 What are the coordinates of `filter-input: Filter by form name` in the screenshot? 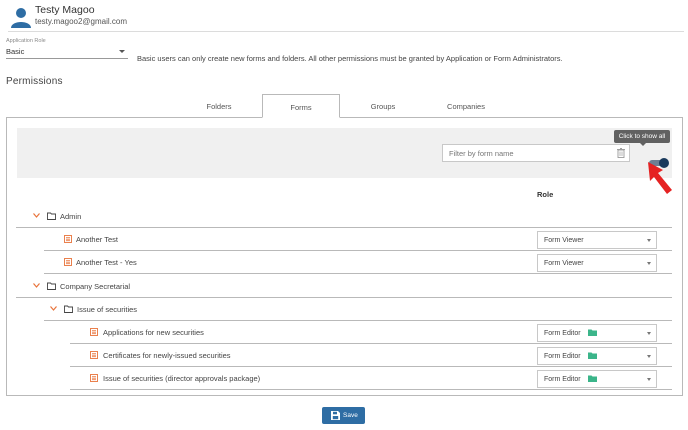 It's located at (536, 153).